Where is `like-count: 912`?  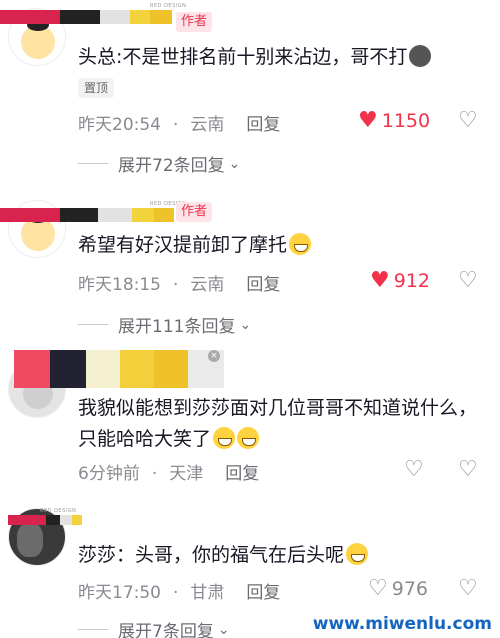 like-count: 912 is located at coordinates (411, 280).